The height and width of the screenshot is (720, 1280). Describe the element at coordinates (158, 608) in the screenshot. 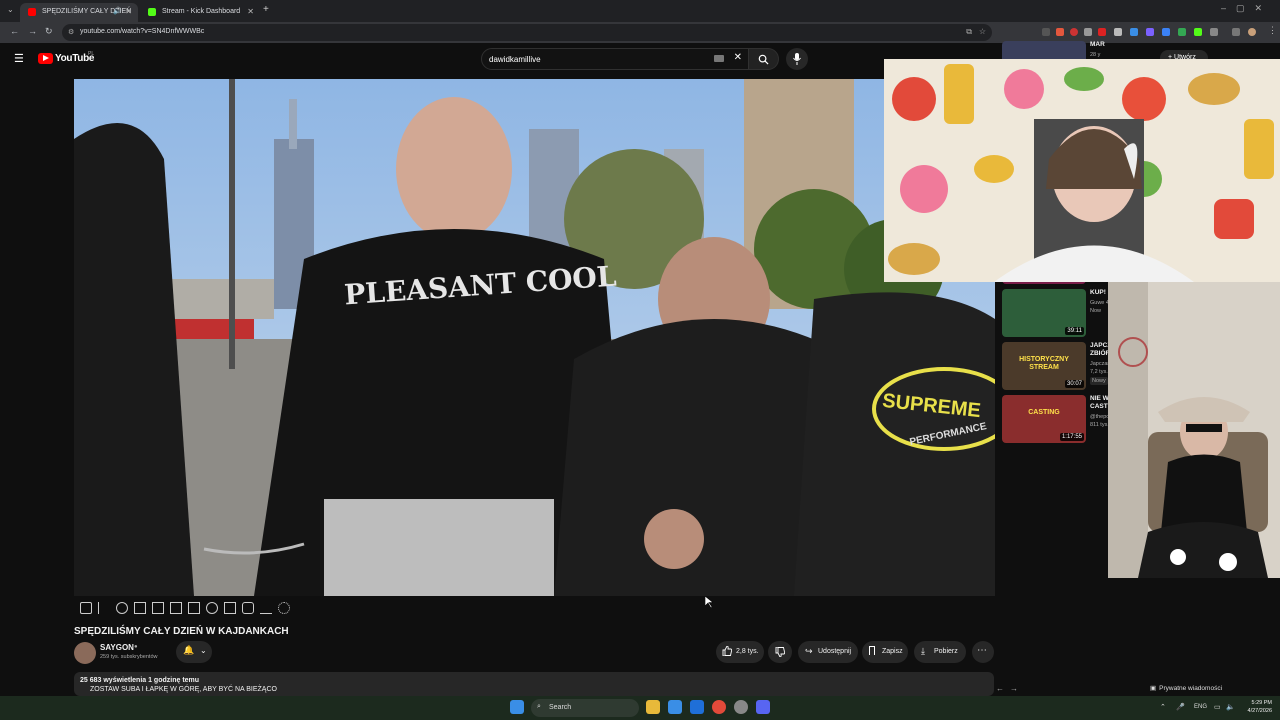

I see `cinema-icon` at that location.